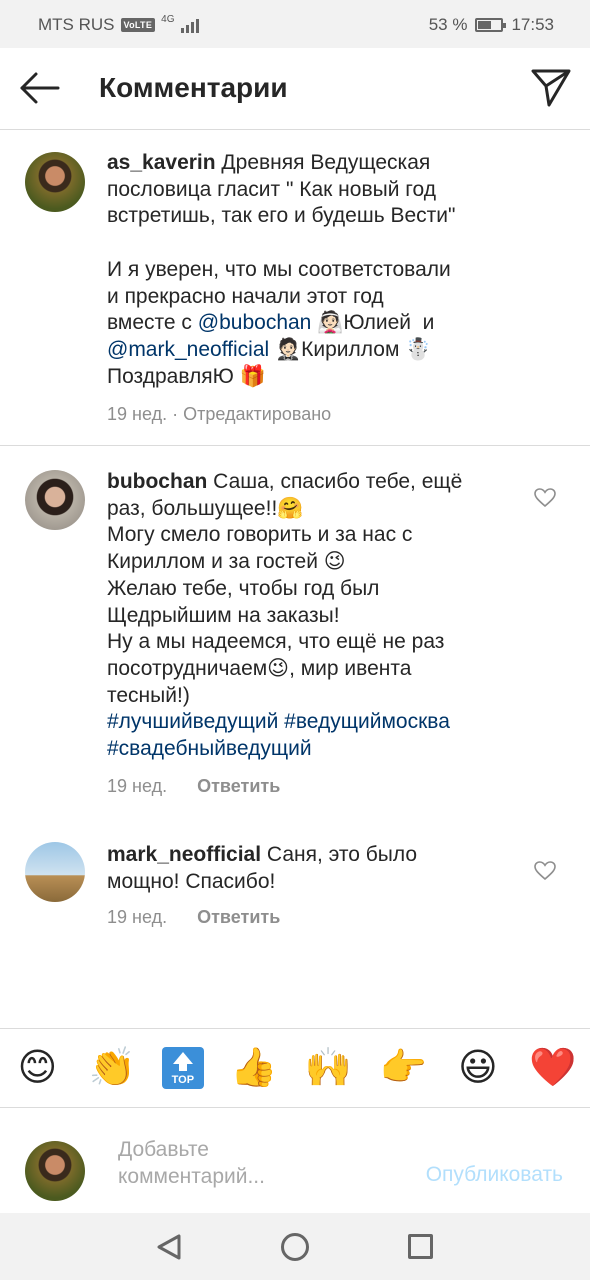 This screenshot has height=1280, width=590. I want to click on pointing-right-emoji: 👉, so click(403, 1068).